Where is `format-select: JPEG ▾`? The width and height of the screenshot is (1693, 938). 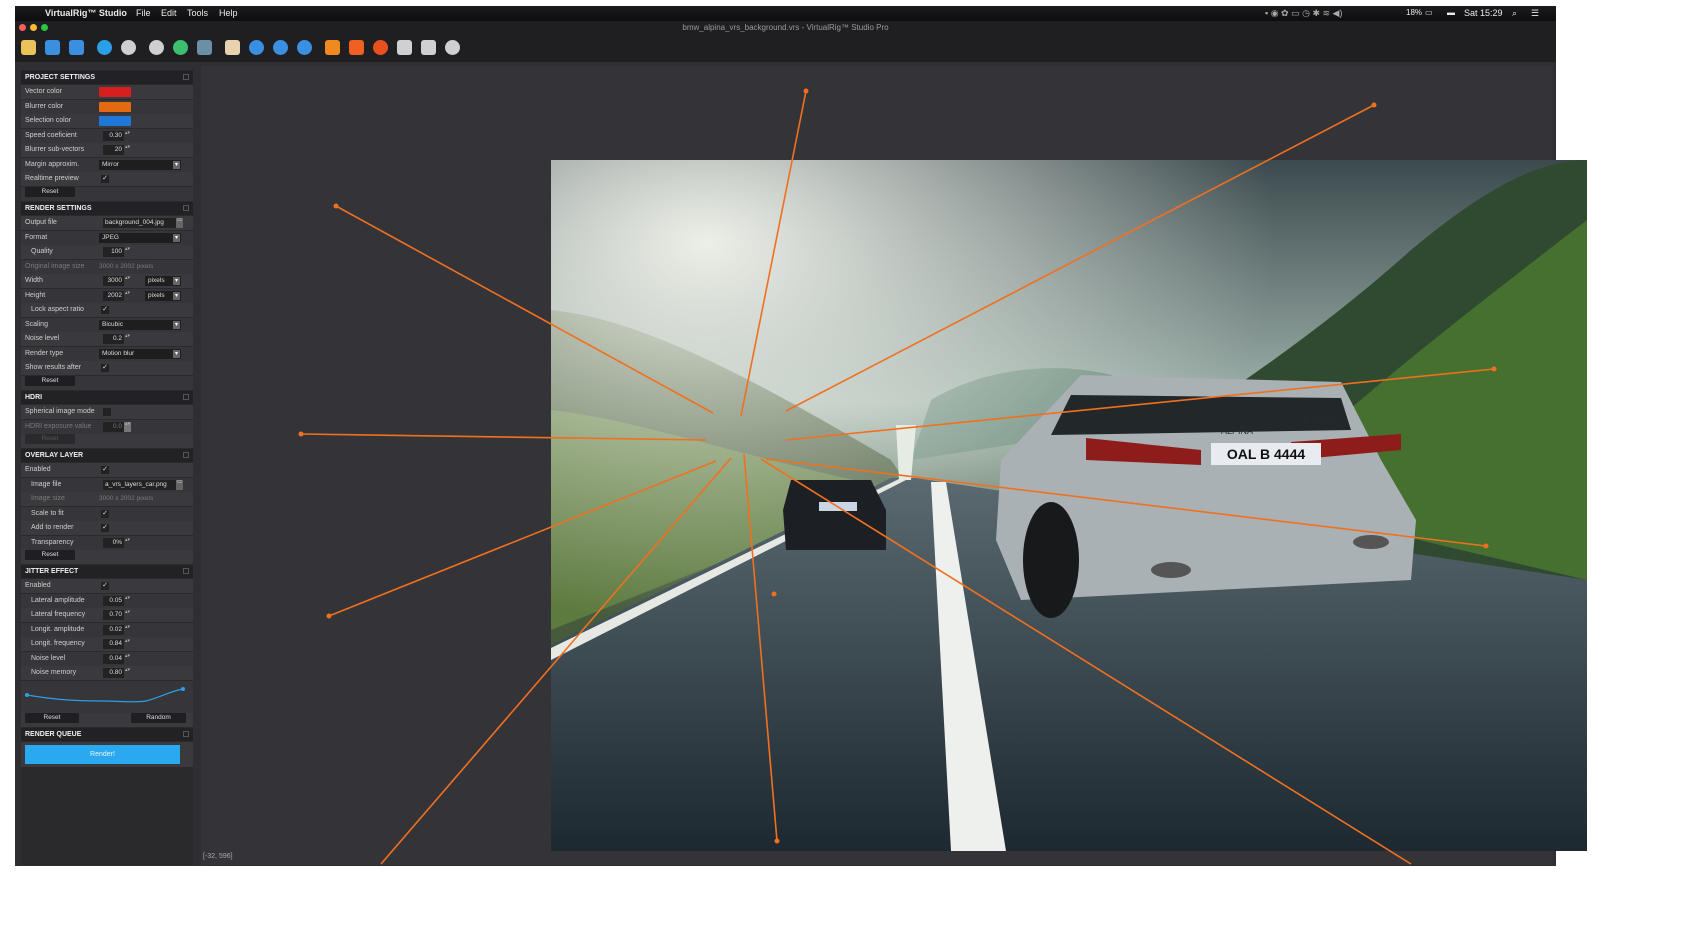 format-select: JPEG ▾ is located at coordinates (140, 238).